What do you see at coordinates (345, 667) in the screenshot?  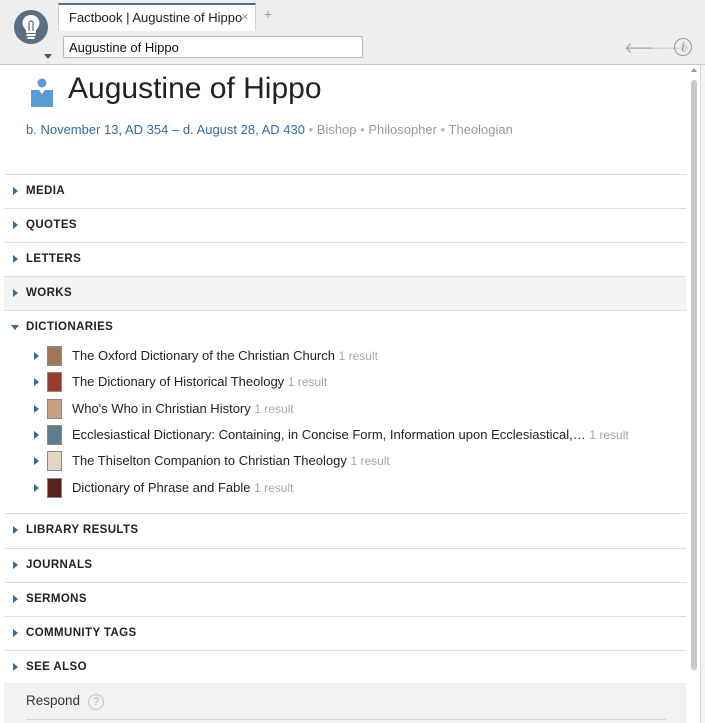 I see `section-see-also: SEE ALSO` at bounding box center [345, 667].